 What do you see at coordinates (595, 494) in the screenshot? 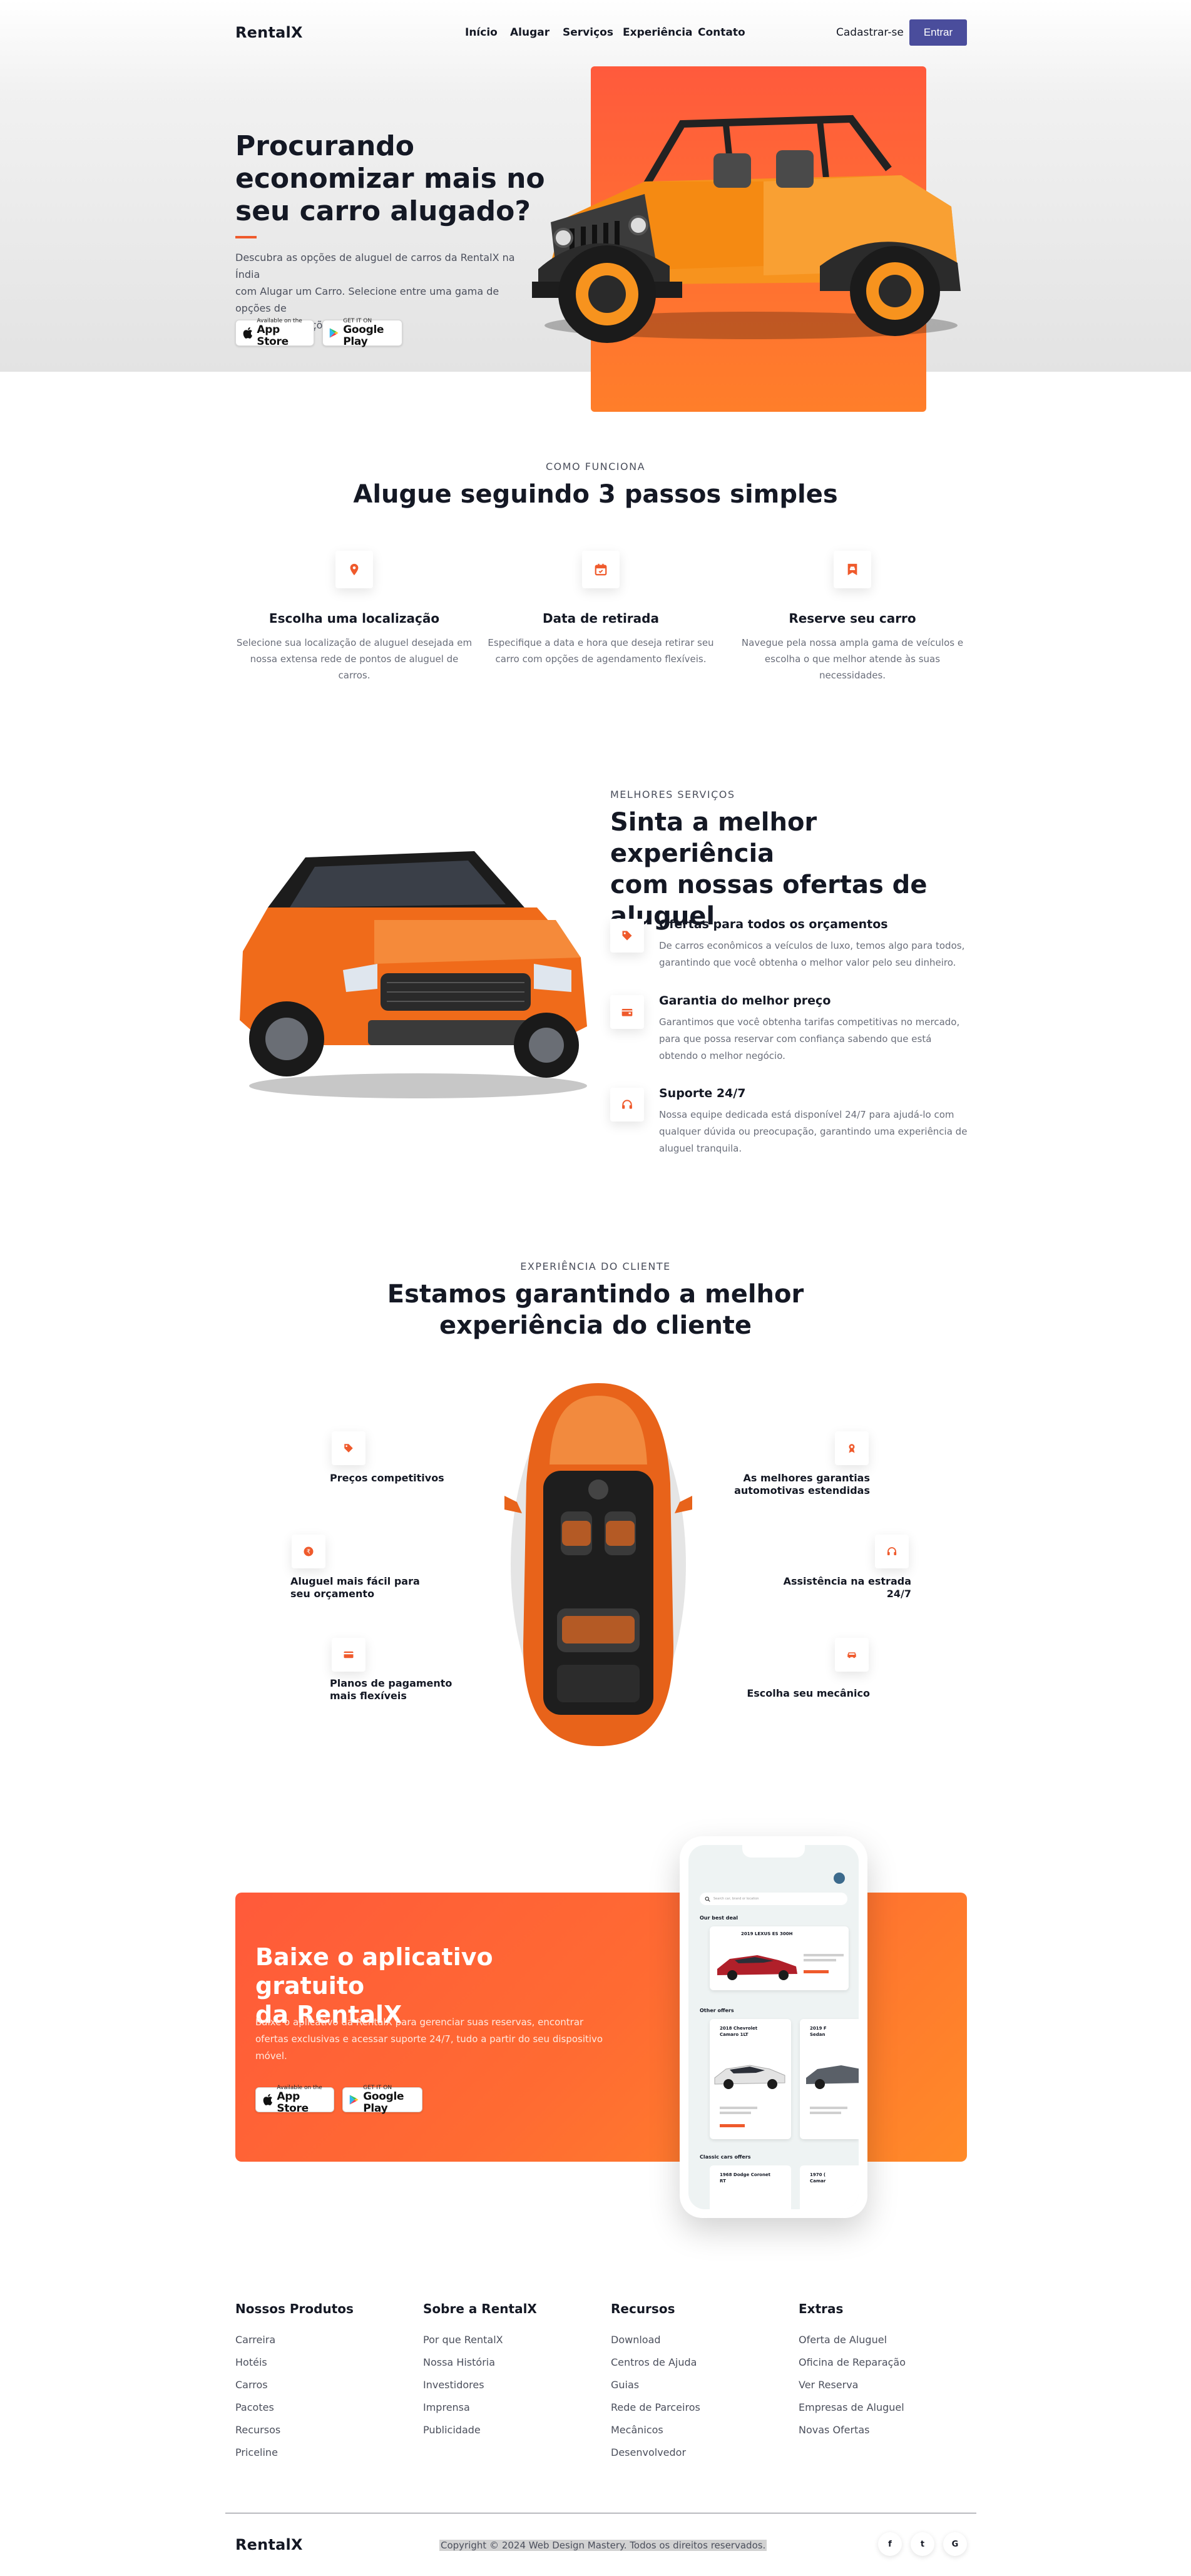
I see `steps-title: Alugue seguindo 3 passos simples` at bounding box center [595, 494].